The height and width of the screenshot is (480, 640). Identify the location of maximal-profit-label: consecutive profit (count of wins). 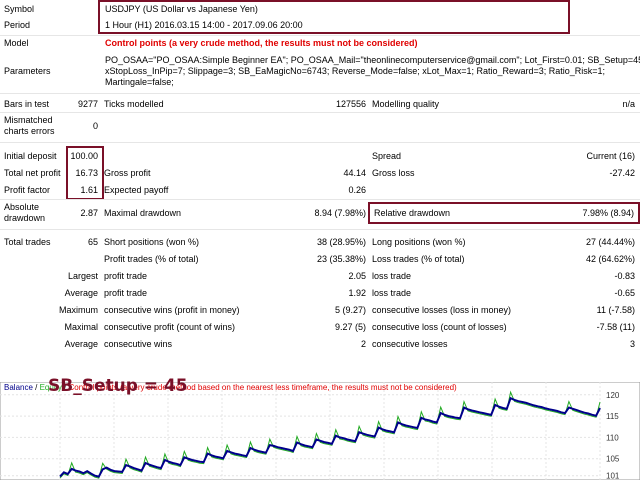
(170, 327).